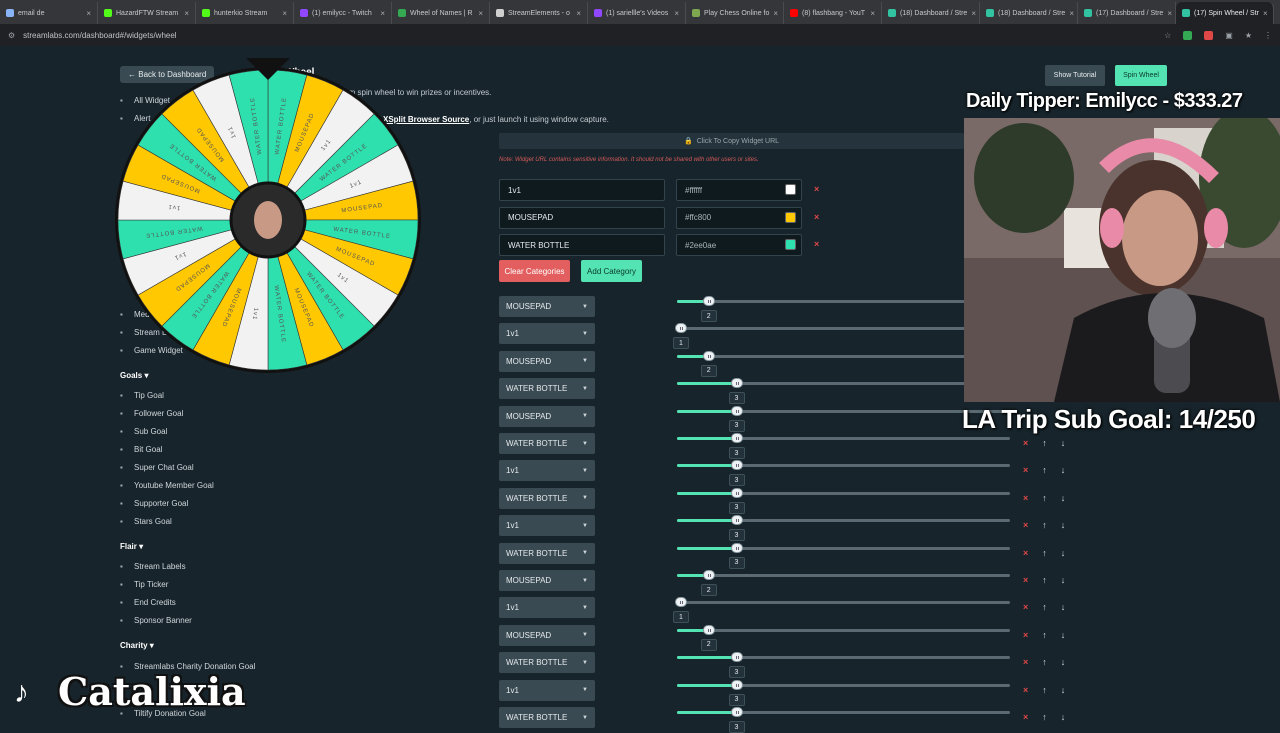 Image resolution: width=1280 pixels, height=733 pixels. What do you see at coordinates (146, 521) in the screenshot?
I see `sidebar-item: ▪ Stars Goal` at bounding box center [146, 521].